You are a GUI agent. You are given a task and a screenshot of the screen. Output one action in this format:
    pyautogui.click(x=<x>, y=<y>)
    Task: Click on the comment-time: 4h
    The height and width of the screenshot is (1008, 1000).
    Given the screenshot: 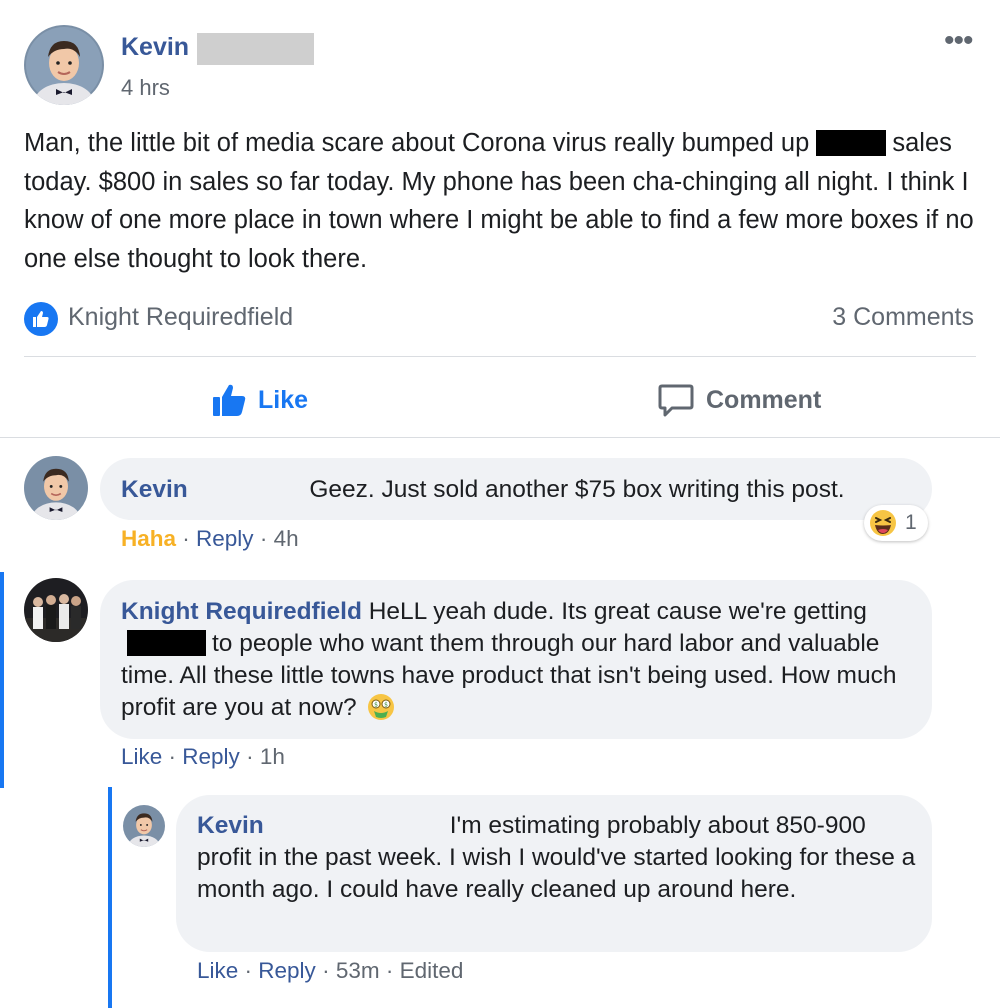 What is the action you would take?
    pyautogui.click(x=286, y=538)
    